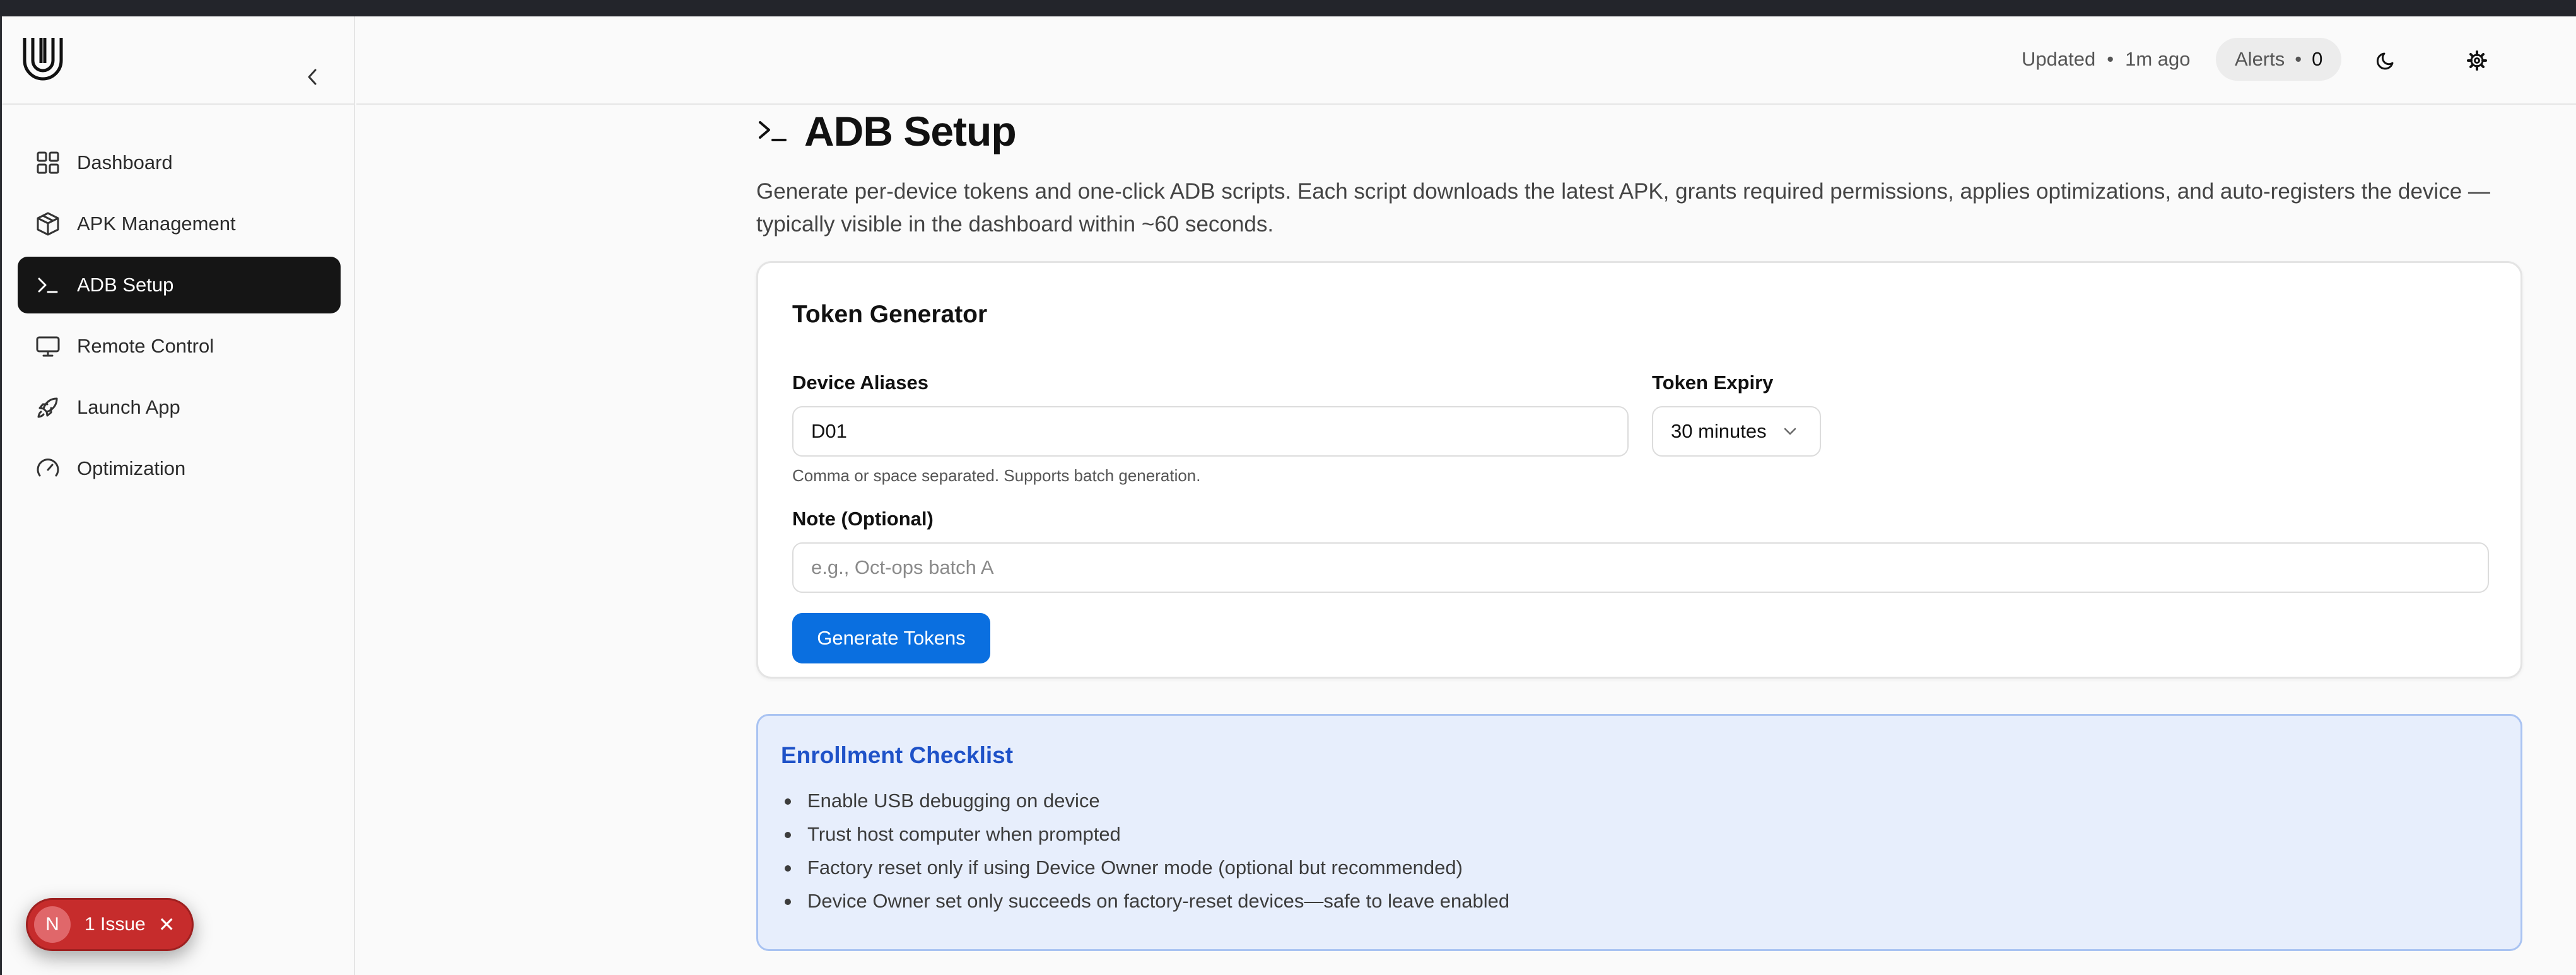 This screenshot has width=2576, height=975. I want to click on page-title: ADB Setup, so click(886, 131).